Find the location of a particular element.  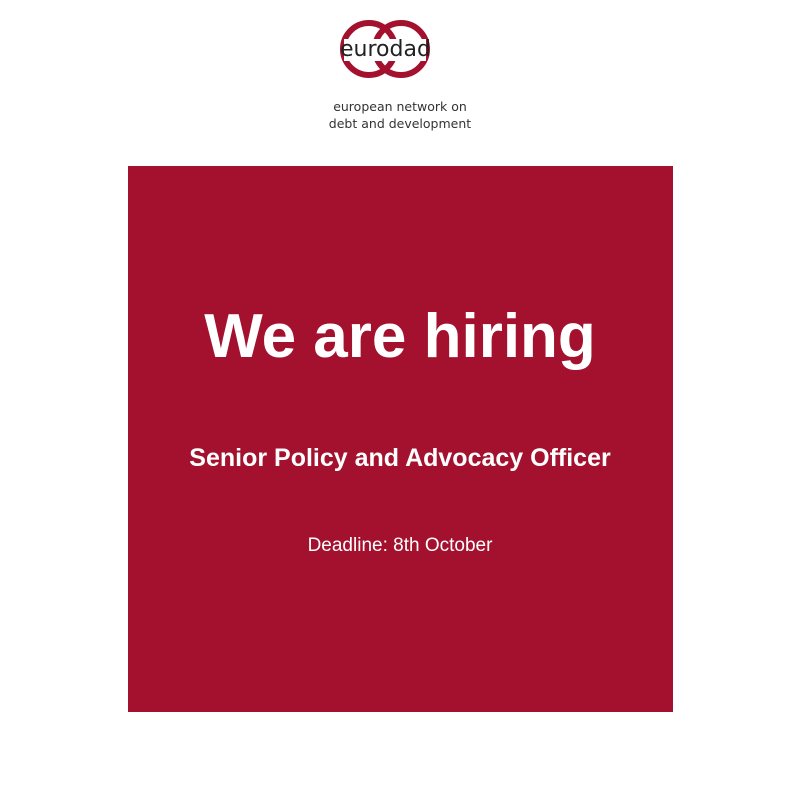

logo-wordmark: eurodad is located at coordinates (385, 49).